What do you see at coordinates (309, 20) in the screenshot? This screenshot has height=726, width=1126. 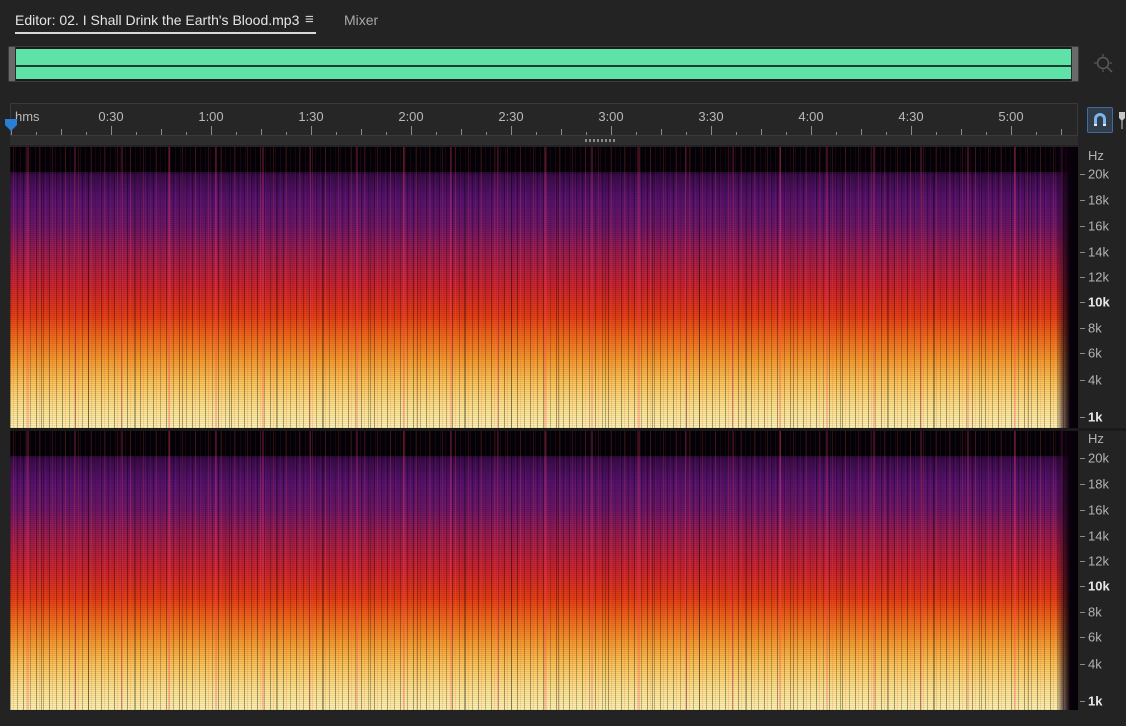 I see `panel-menu-icon: ≡` at bounding box center [309, 20].